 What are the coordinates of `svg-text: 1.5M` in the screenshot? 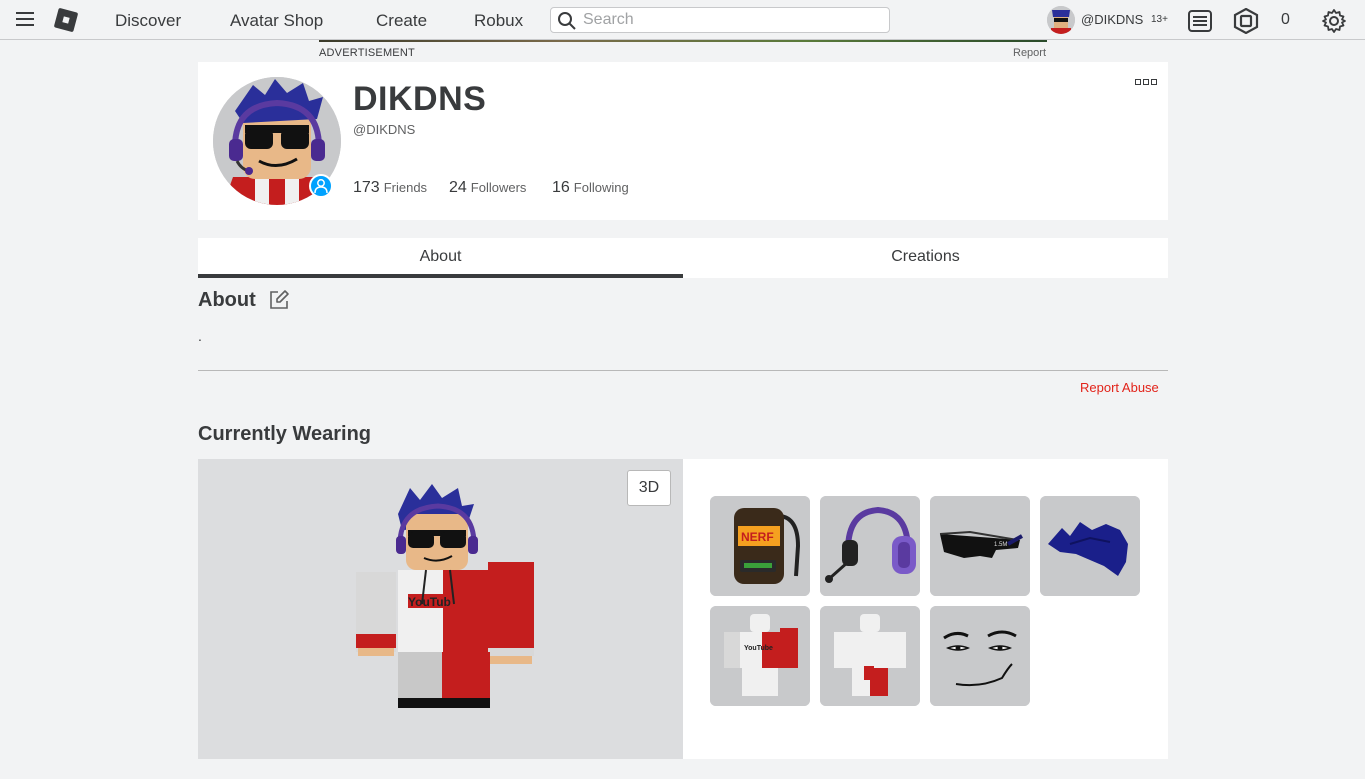 It's located at (1000, 545).